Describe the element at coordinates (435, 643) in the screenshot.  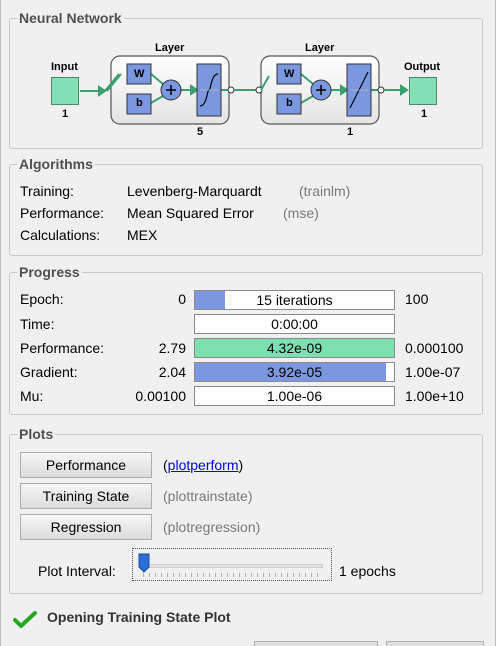
I see `cancel-button` at that location.